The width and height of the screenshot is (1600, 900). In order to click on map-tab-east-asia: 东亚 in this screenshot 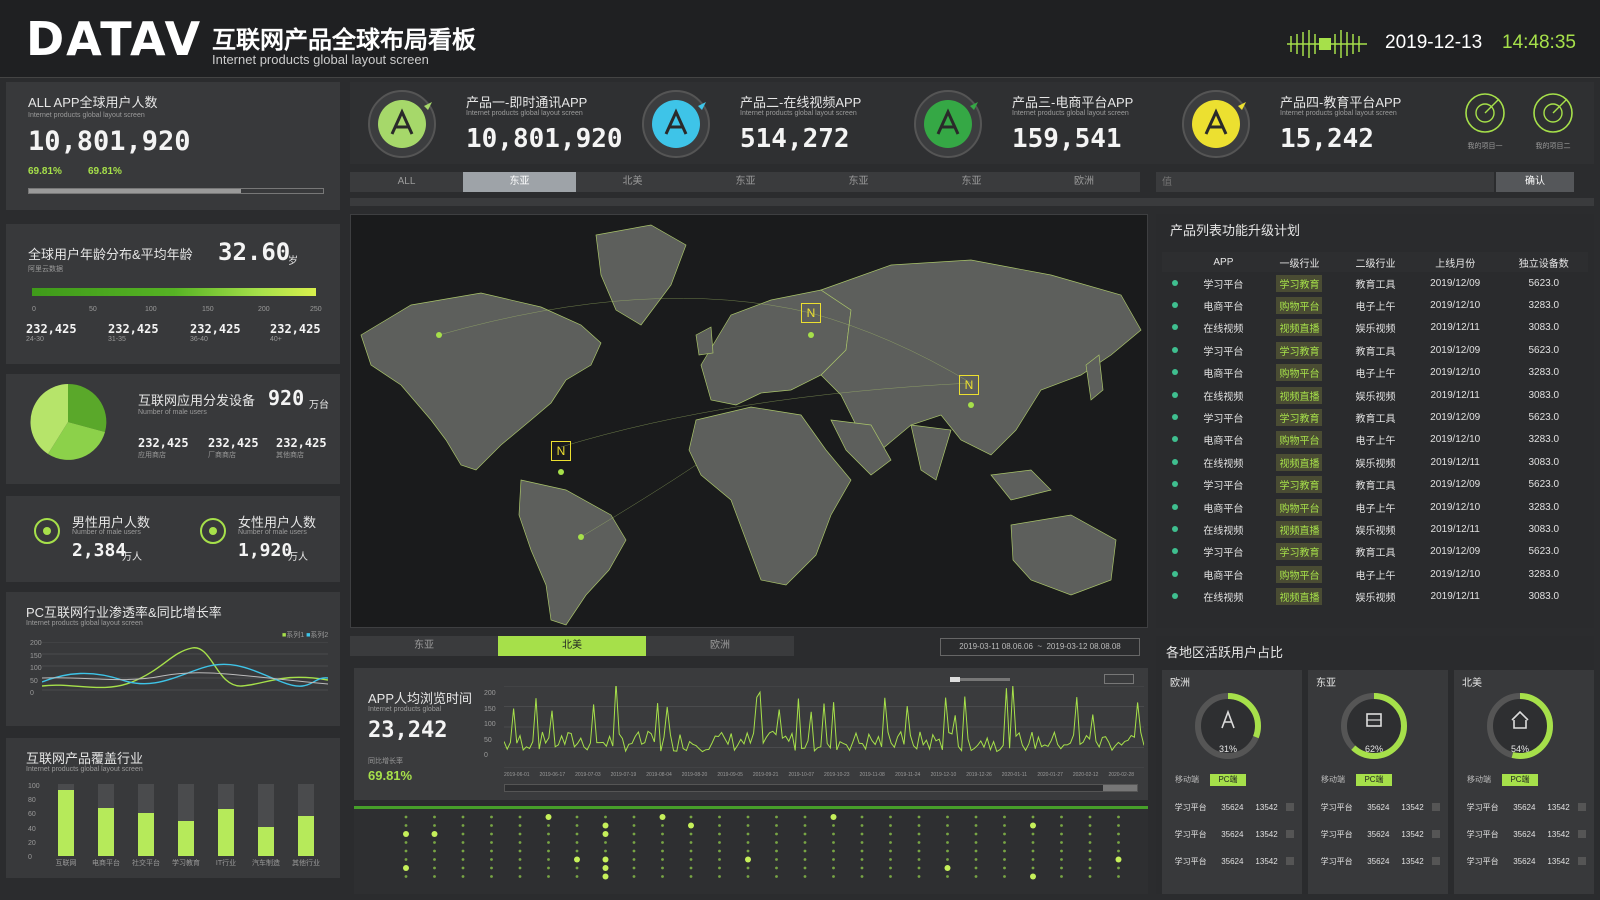, I will do `click(424, 646)`.